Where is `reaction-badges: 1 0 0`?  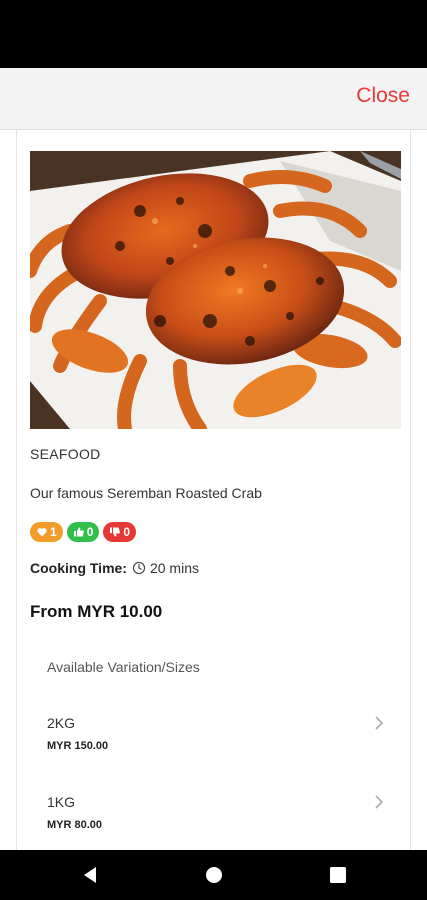 reaction-badges: 1 0 0 is located at coordinates (83, 532).